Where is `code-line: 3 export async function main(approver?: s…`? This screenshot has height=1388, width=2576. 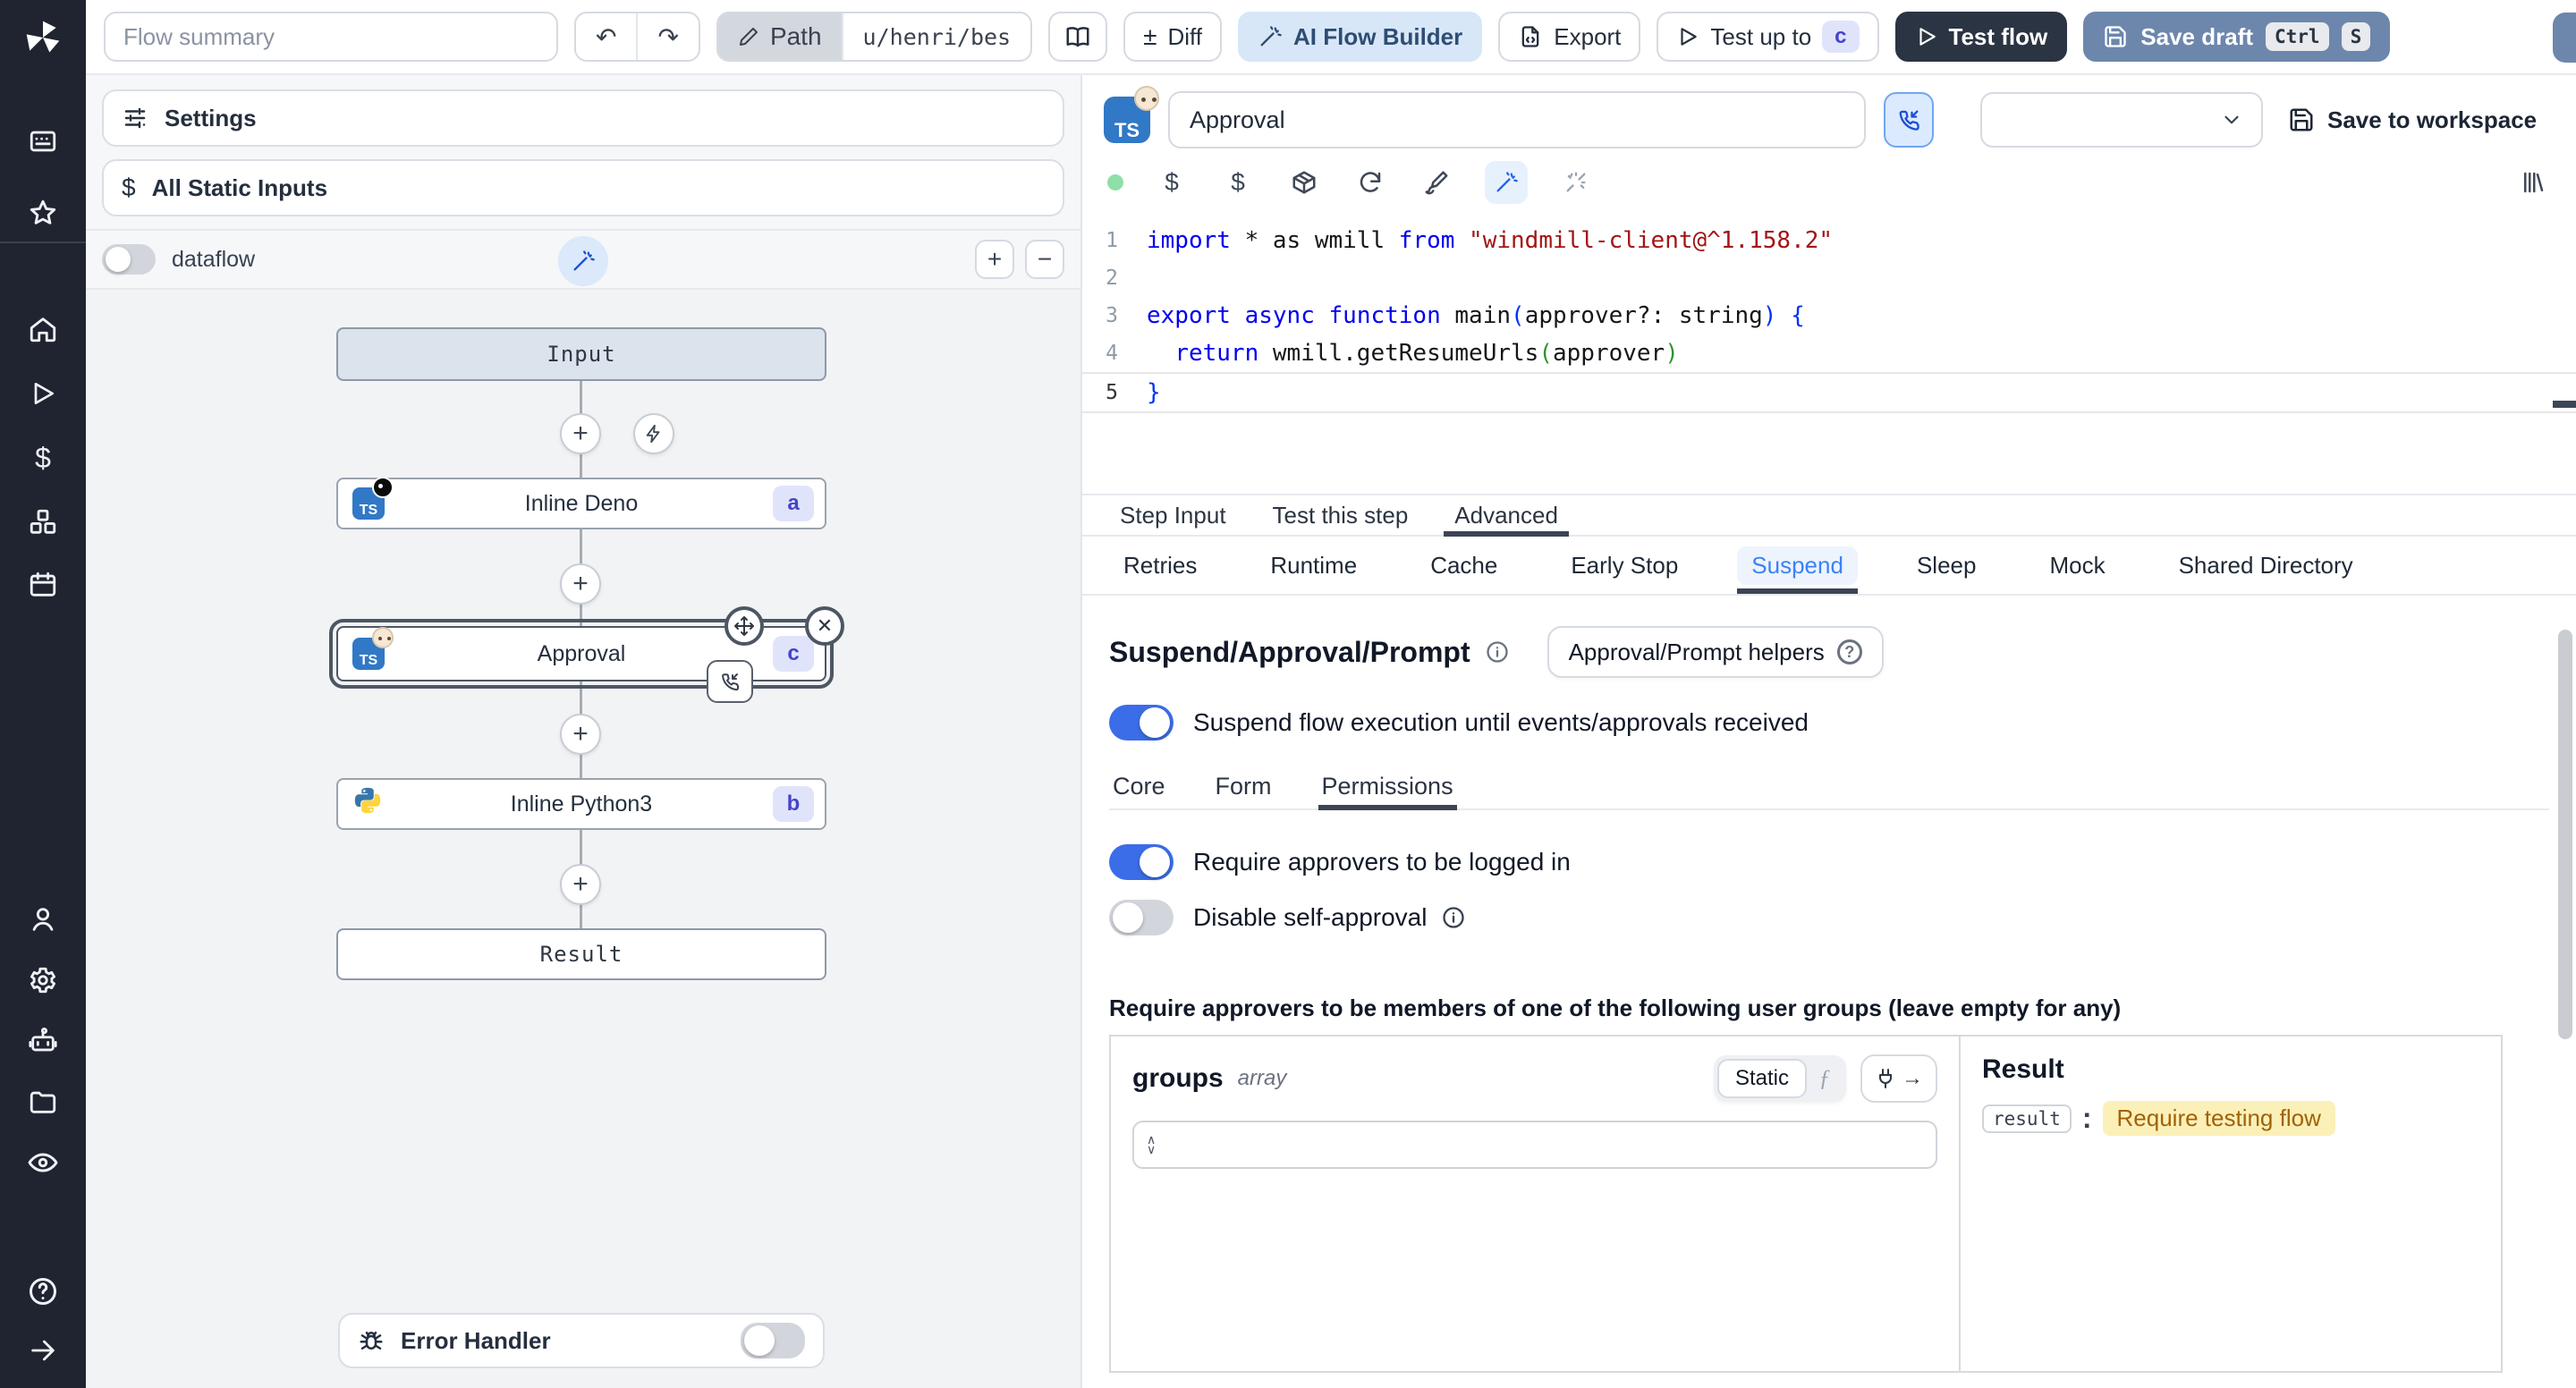 code-line: 3 export async function main(approver?: s… is located at coordinates (1829, 316).